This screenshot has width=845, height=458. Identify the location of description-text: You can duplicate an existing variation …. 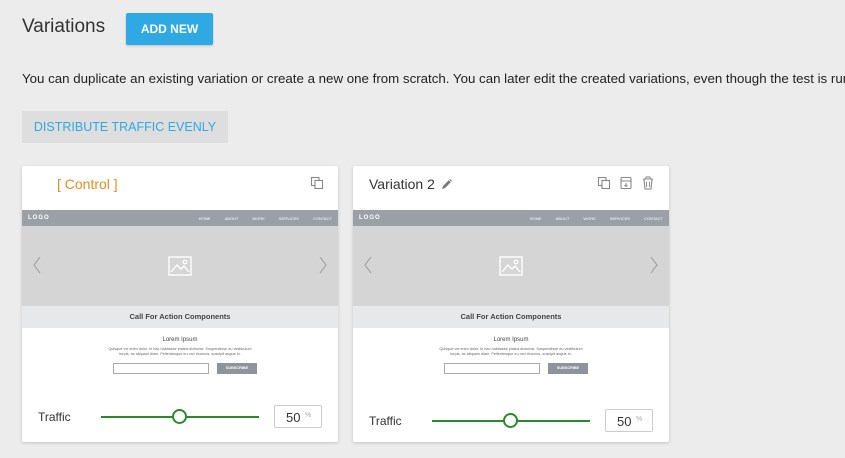
(433, 78).